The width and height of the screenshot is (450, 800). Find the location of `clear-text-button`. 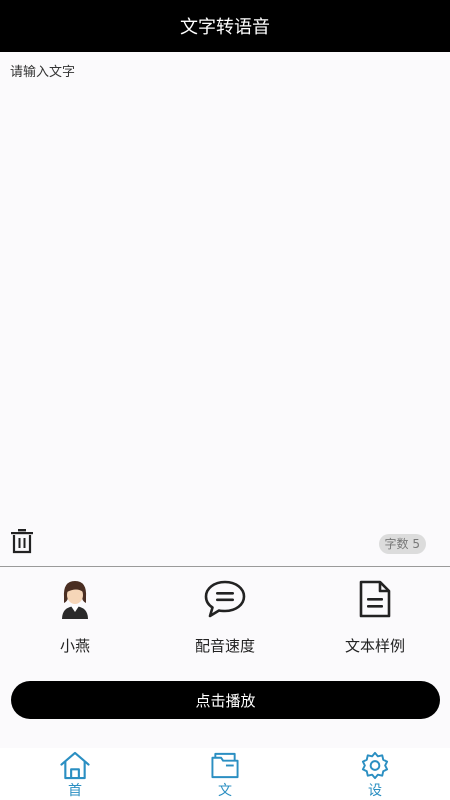

clear-text-button is located at coordinates (22, 541).